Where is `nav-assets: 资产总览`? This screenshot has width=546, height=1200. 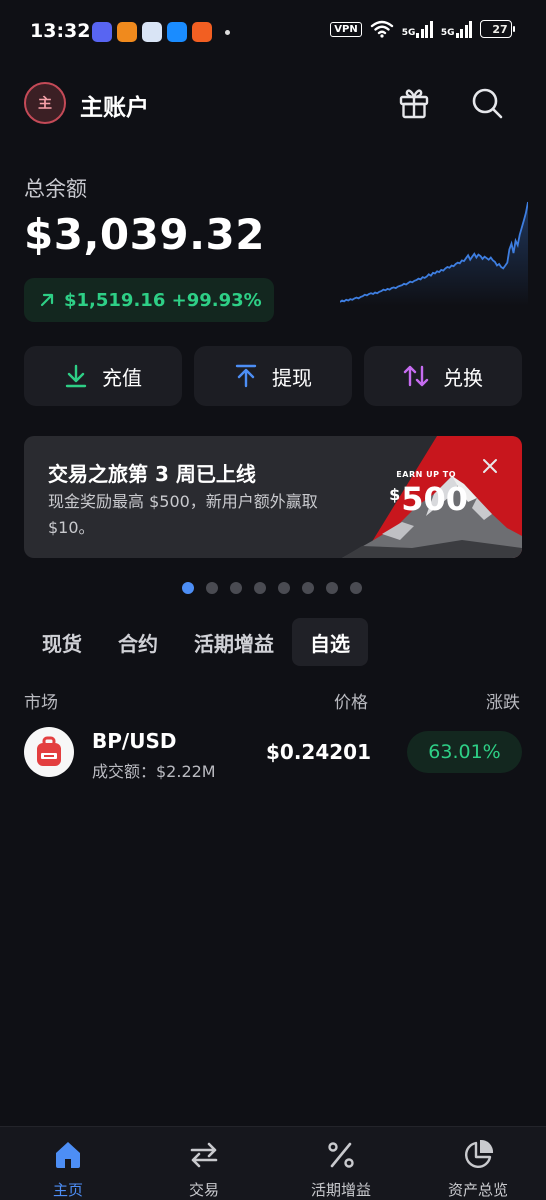
nav-assets: 资产总览 is located at coordinates (478, 1168).